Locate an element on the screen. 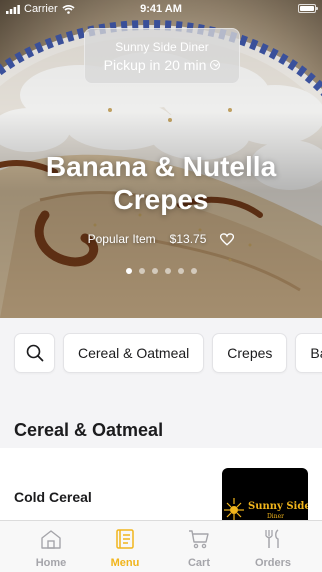  cart-icon is located at coordinates (199, 539).